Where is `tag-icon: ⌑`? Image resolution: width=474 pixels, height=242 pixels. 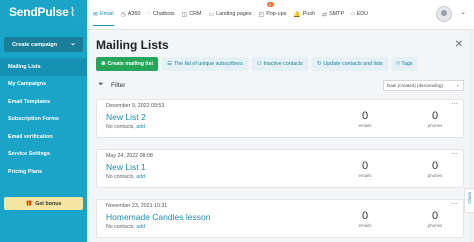 tag-icon: ⌑ is located at coordinates (398, 64).